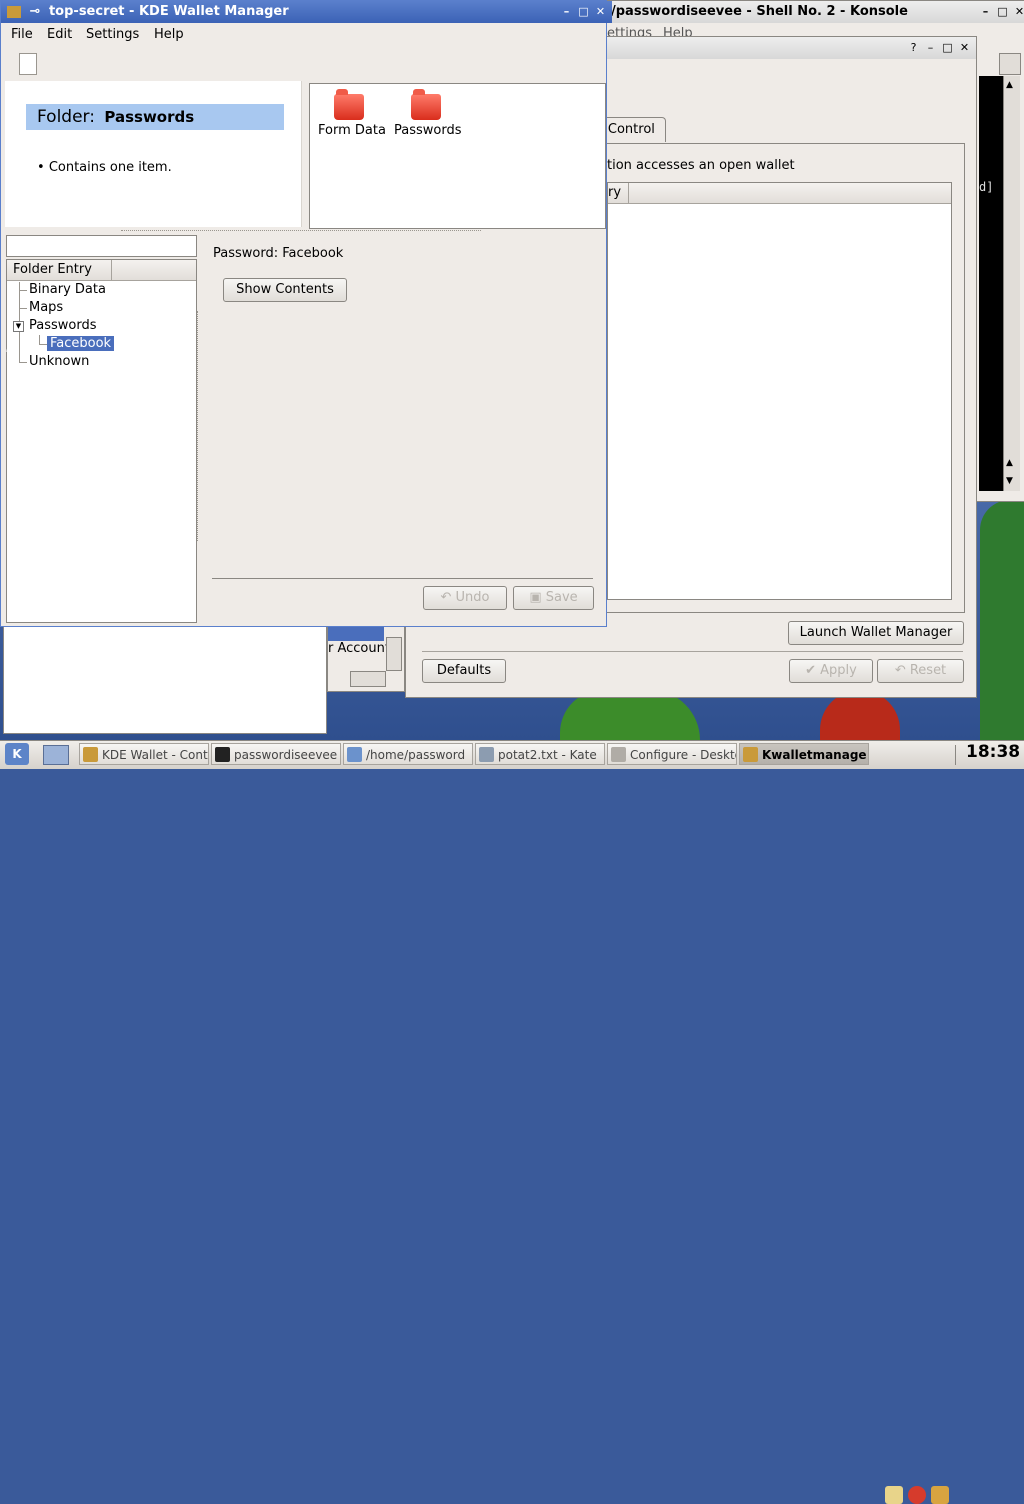 This screenshot has width=1024, height=1504. Describe the element at coordinates (986, 187) in the screenshot. I see `terminal-text: d]` at that location.